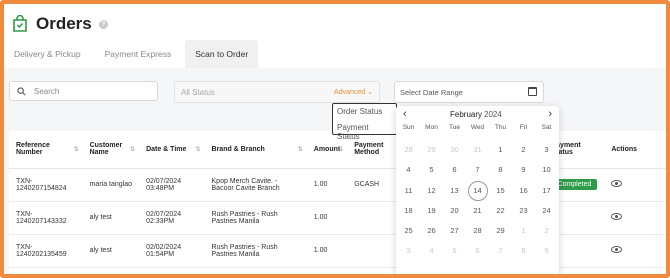  Describe the element at coordinates (277, 92) in the screenshot. I see `status-select: All Status Advanced ⌄` at that location.